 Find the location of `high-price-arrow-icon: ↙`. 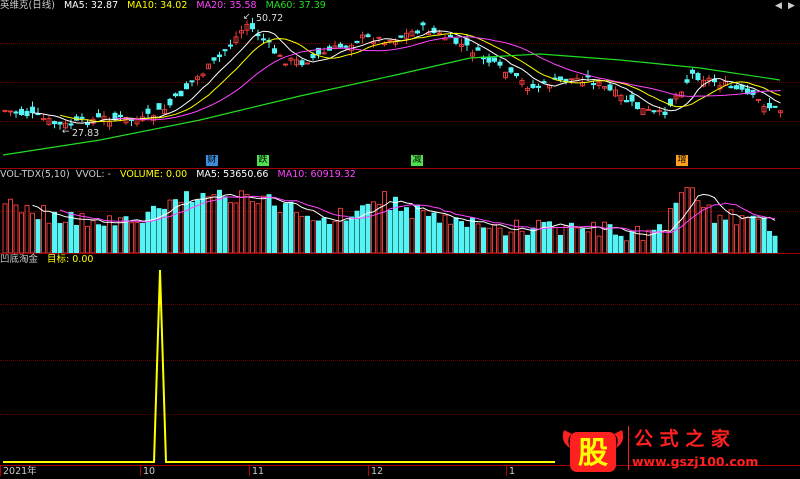

high-price-arrow-icon: ↙ is located at coordinates (247, 17).